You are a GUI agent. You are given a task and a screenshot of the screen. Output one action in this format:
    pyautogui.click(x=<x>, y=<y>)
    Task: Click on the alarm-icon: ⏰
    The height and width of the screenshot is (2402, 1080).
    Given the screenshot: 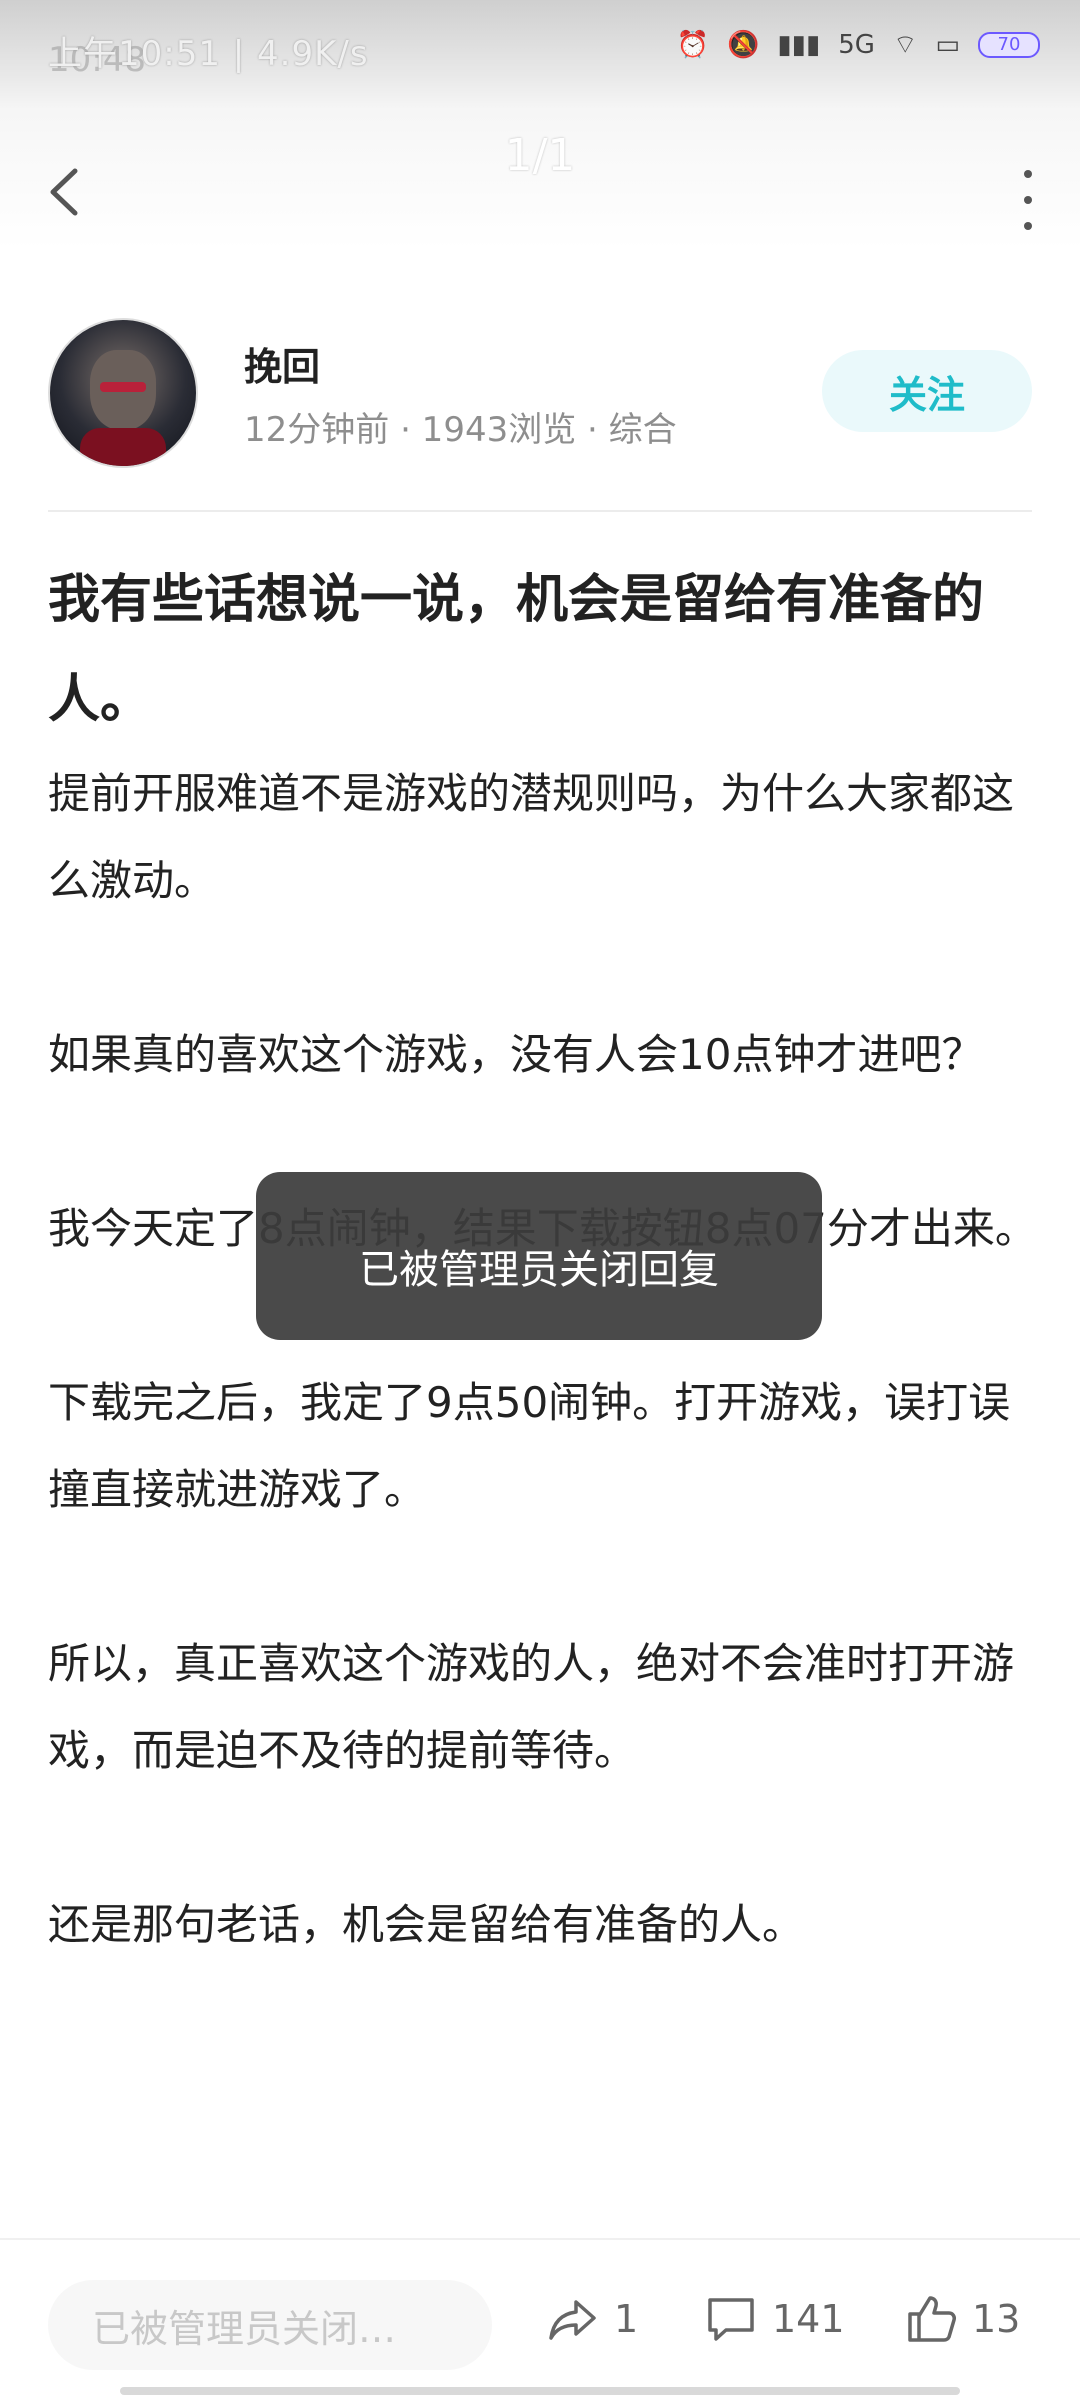 What is the action you would take?
    pyautogui.click(x=692, y=44)
    